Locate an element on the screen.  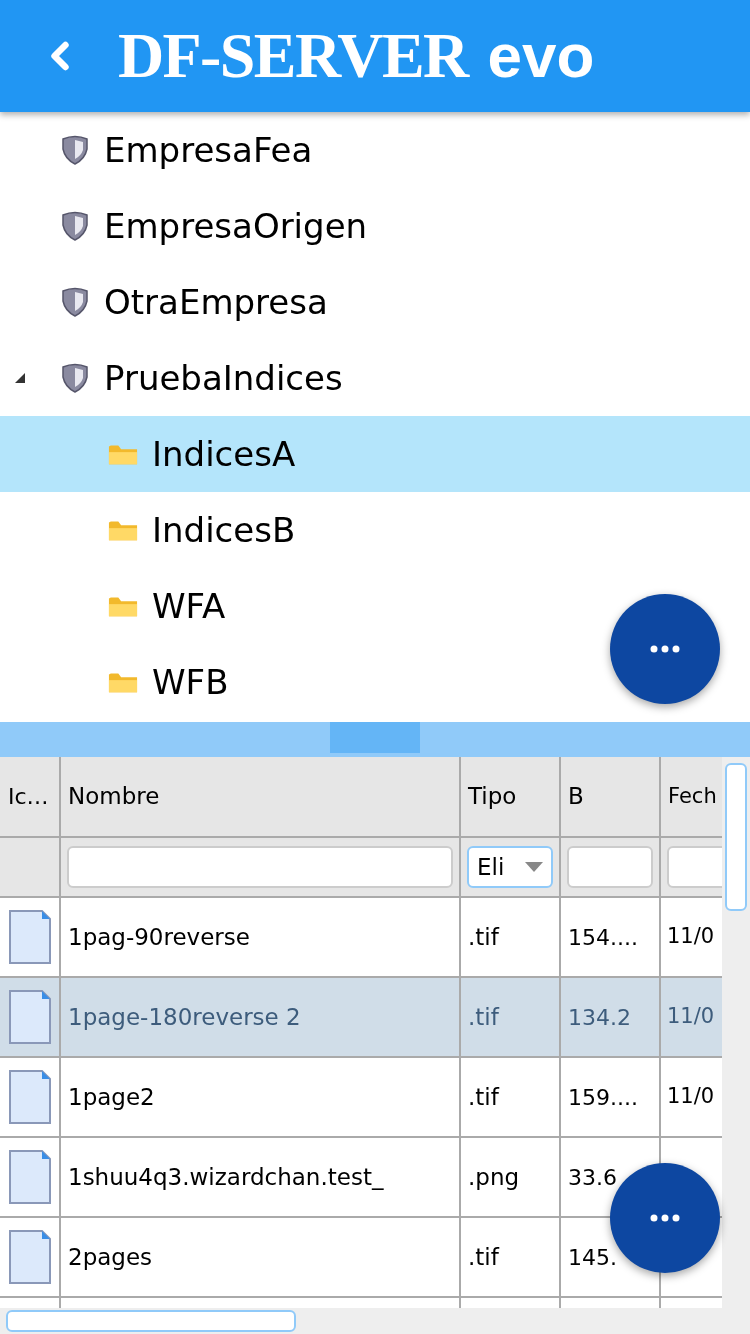
splitter-bar is located at coordinates (375, 739).